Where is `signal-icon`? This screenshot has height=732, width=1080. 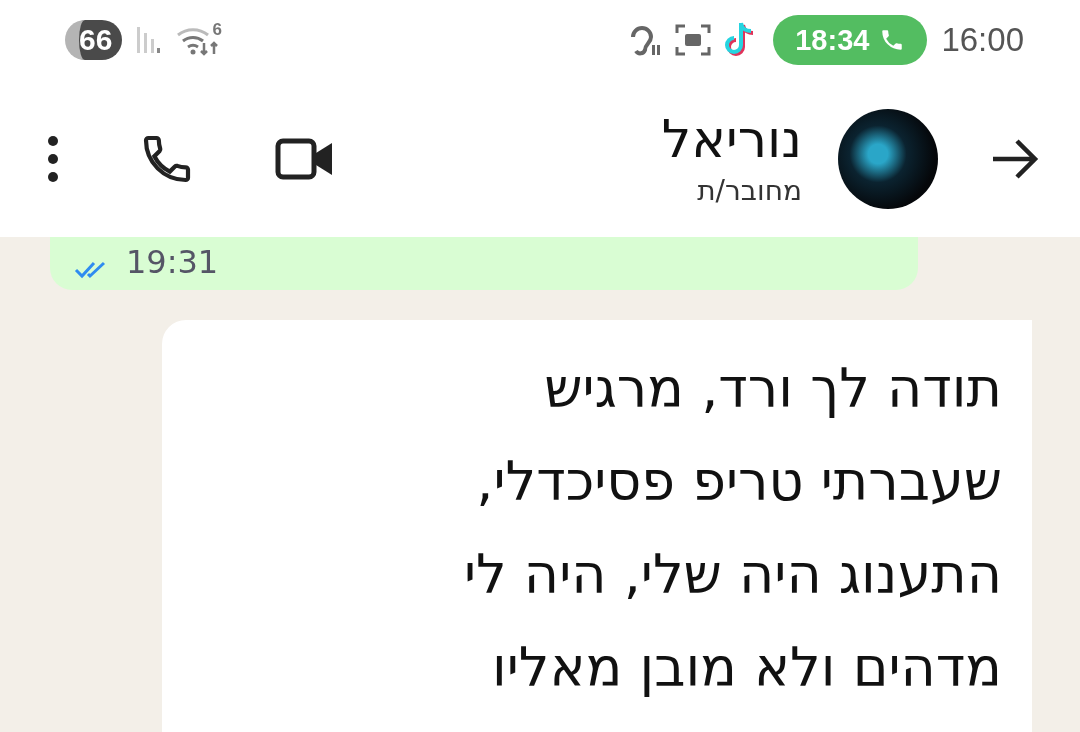 signal-icon is located at coordinates (149, 40).